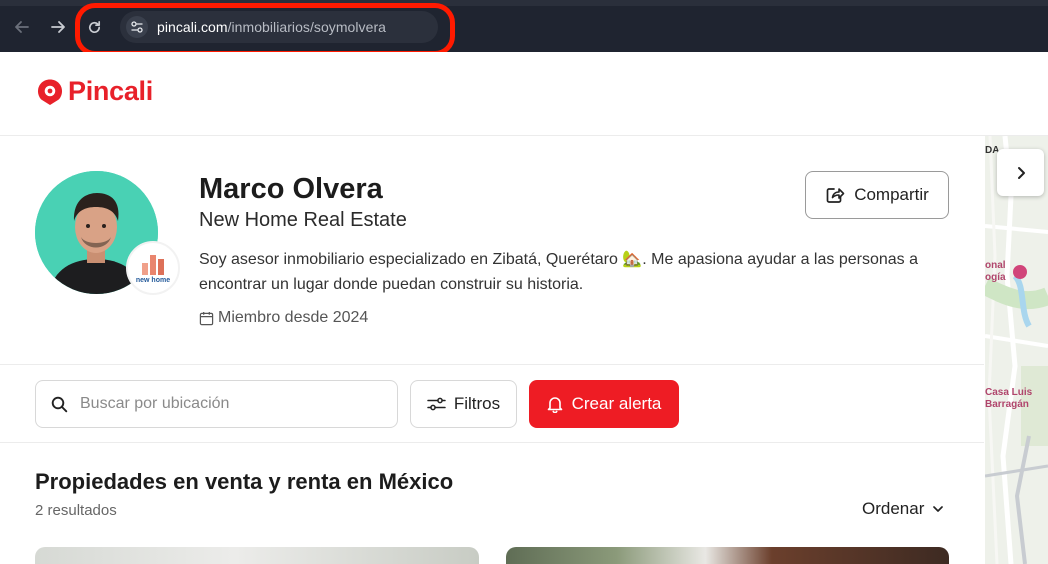  Describe the element at coordinates (50, 92) in the screenshot. I see `pincali-logo-icon` at that location.